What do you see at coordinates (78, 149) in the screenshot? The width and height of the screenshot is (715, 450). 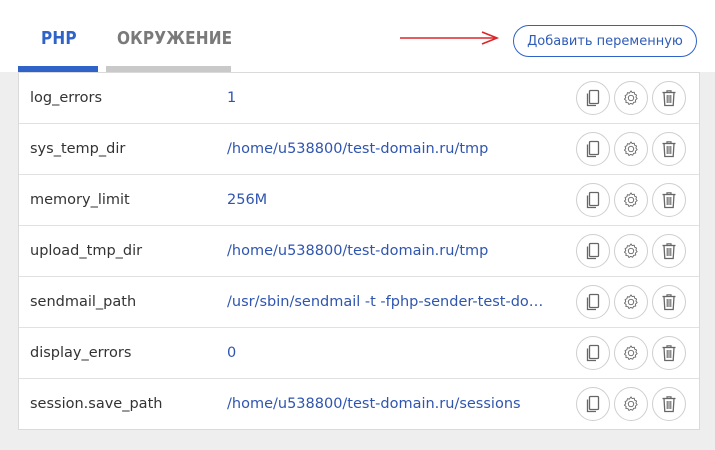 I see `variable-name: sys_temp_dir` at bounding box center [78, 149].